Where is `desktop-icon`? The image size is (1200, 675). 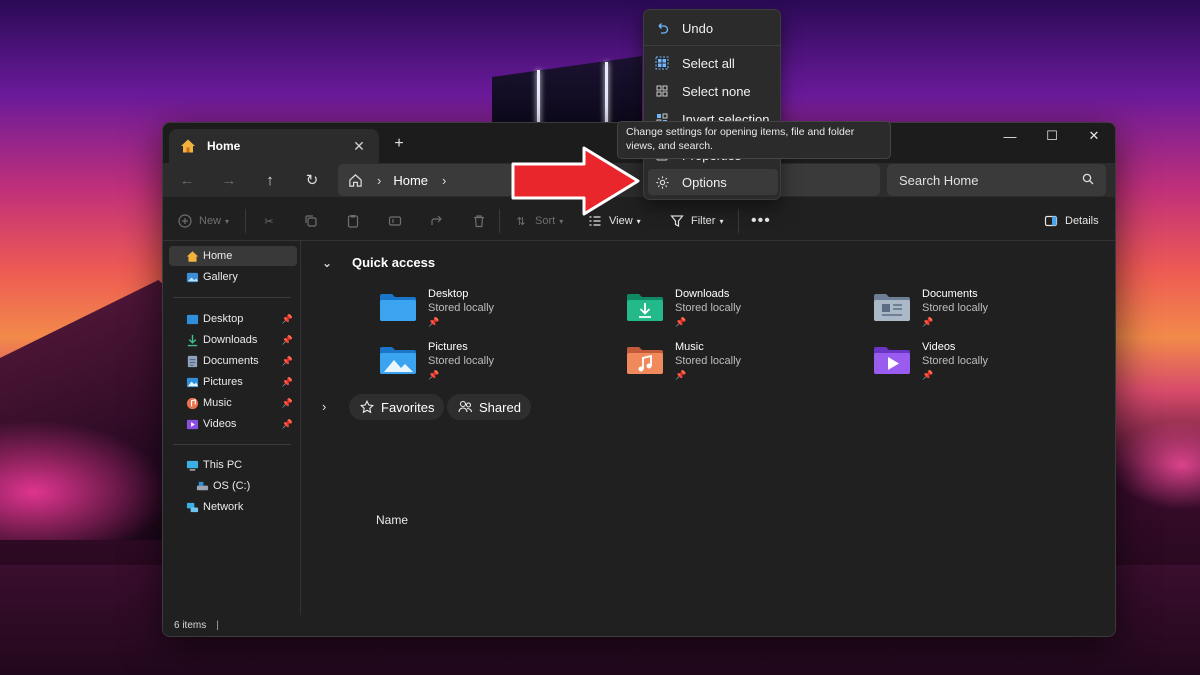 desktop-icon is located at coordinates (192, 319).